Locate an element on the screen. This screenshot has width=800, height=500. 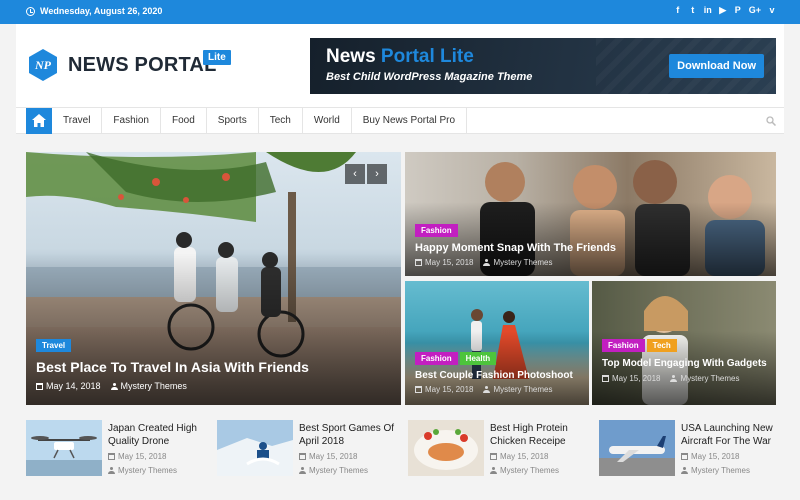
logo-icon: NP is located at coordinates (43, 65).